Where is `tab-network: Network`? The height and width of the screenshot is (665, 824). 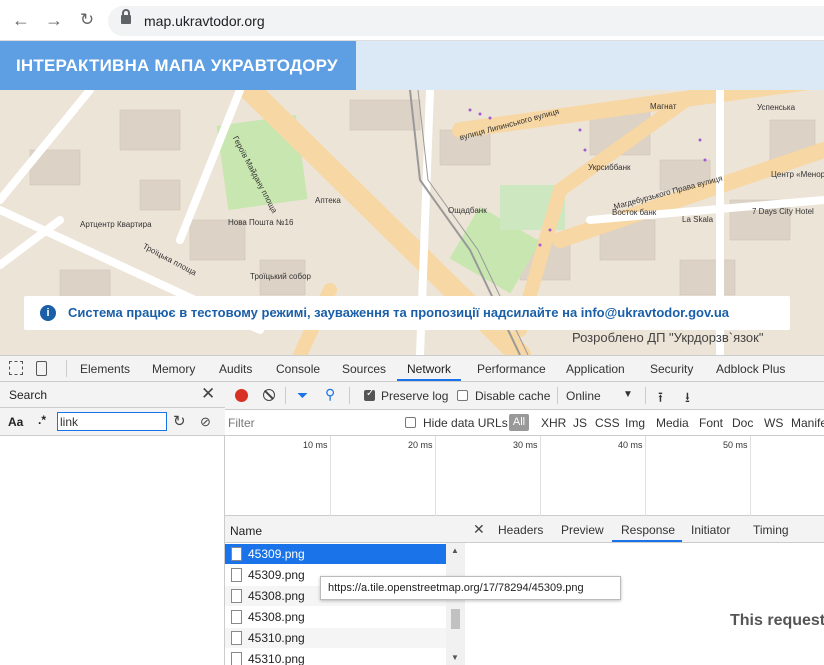
tab-network: Network is located at coordinates (429, 369).